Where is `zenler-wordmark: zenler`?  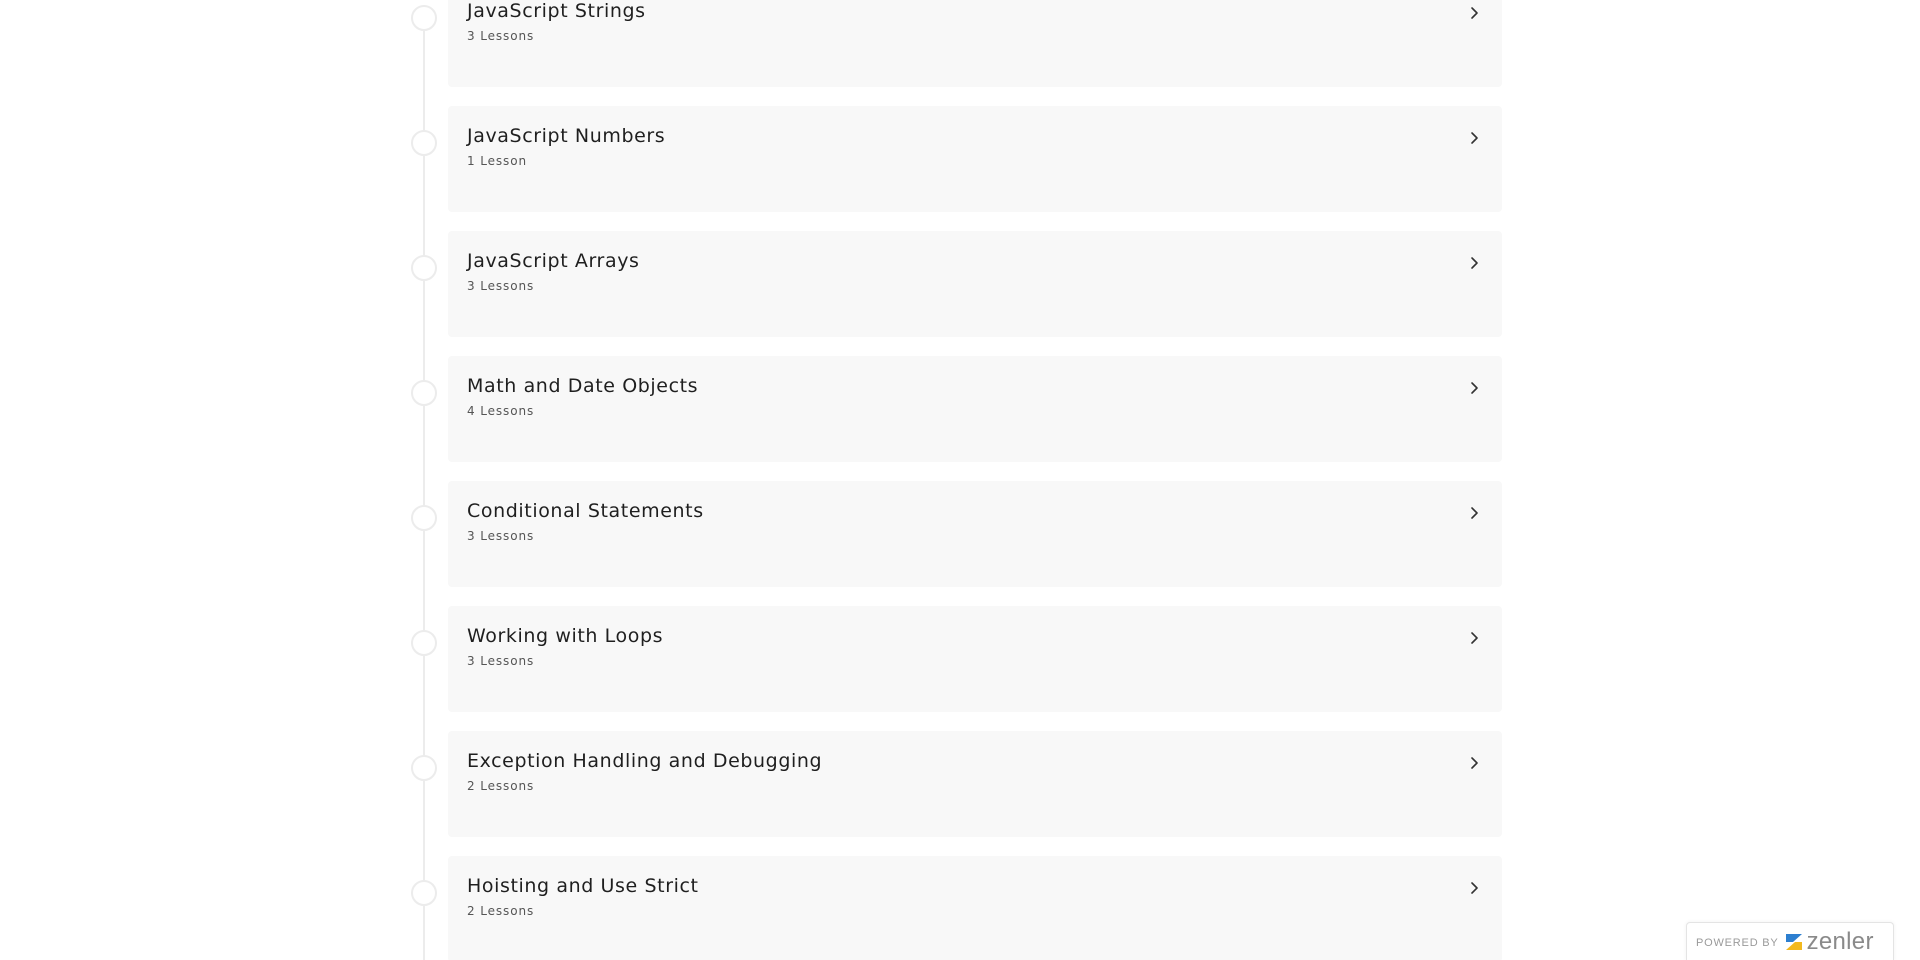 zenler-wordmark: zenler is located at coordinates (1840, 941).